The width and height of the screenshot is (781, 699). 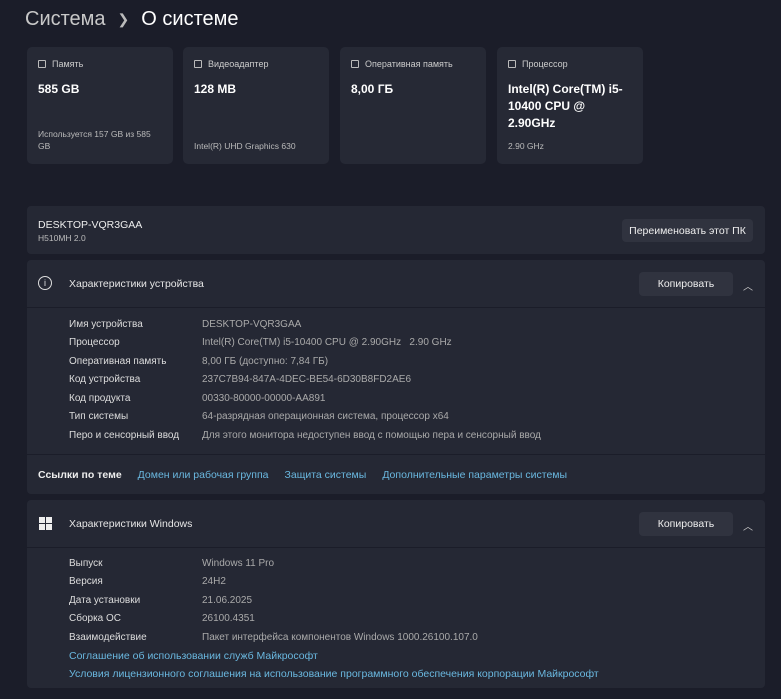 What do you see at coordinates (105, 600) in the screenshot?
I see `spec-label: Дата установки` at bounding box center [105, 600].